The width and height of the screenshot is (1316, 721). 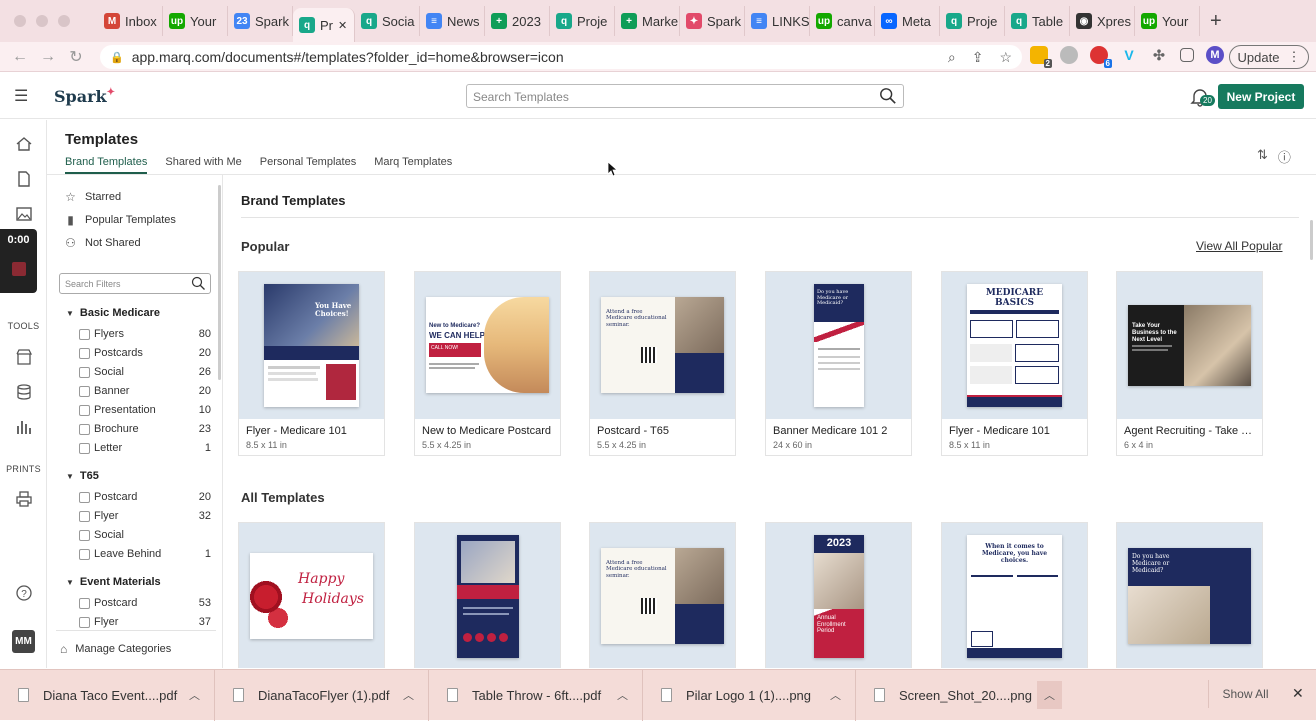 What do you see at coordinates (203, 165) in the screenshot?
I see `tab-shared-with-me: Shared with Me` at bounding box center [203, 165].